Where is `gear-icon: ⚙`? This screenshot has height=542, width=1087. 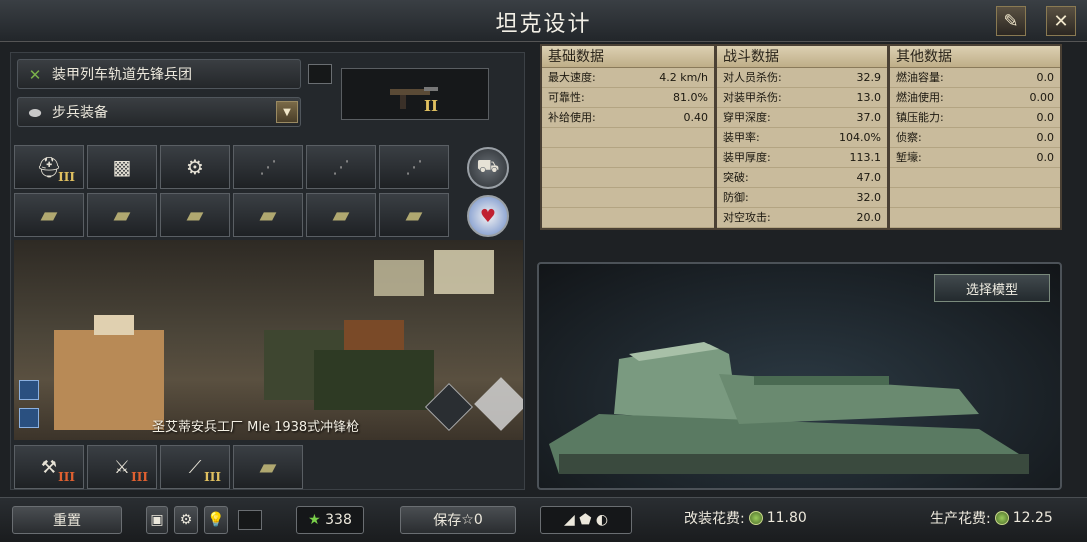 gear-icon: ⚙ is located at coordinates (186, 520).